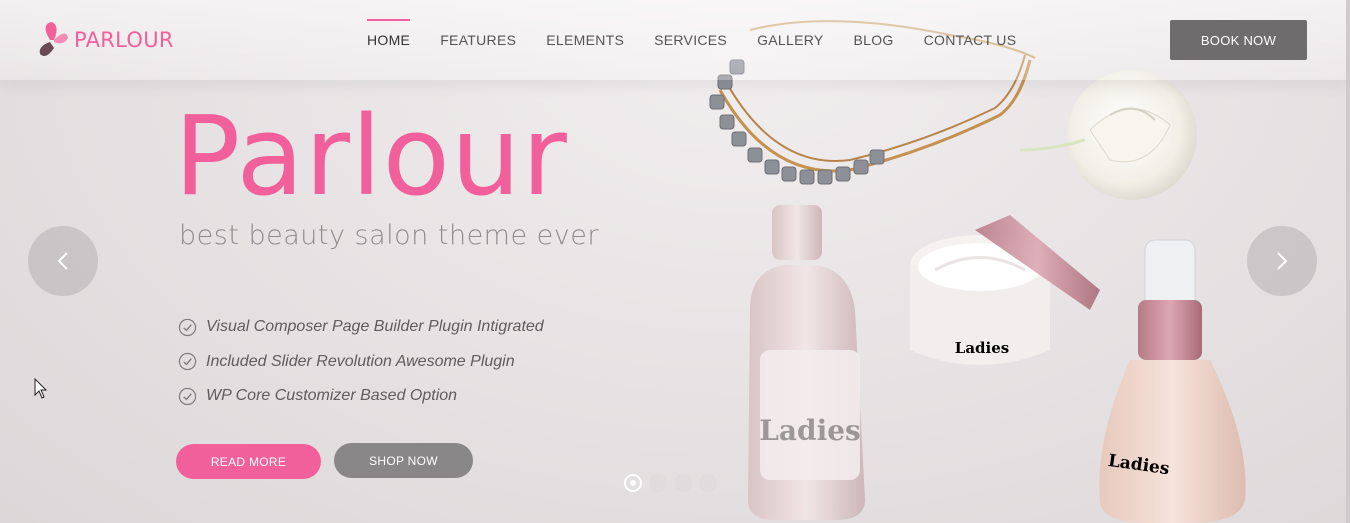 The width and height of the screenshot is (1350, 523). I want to click on feature-text: WP Core Customizer Based Option, so click(332, 396).